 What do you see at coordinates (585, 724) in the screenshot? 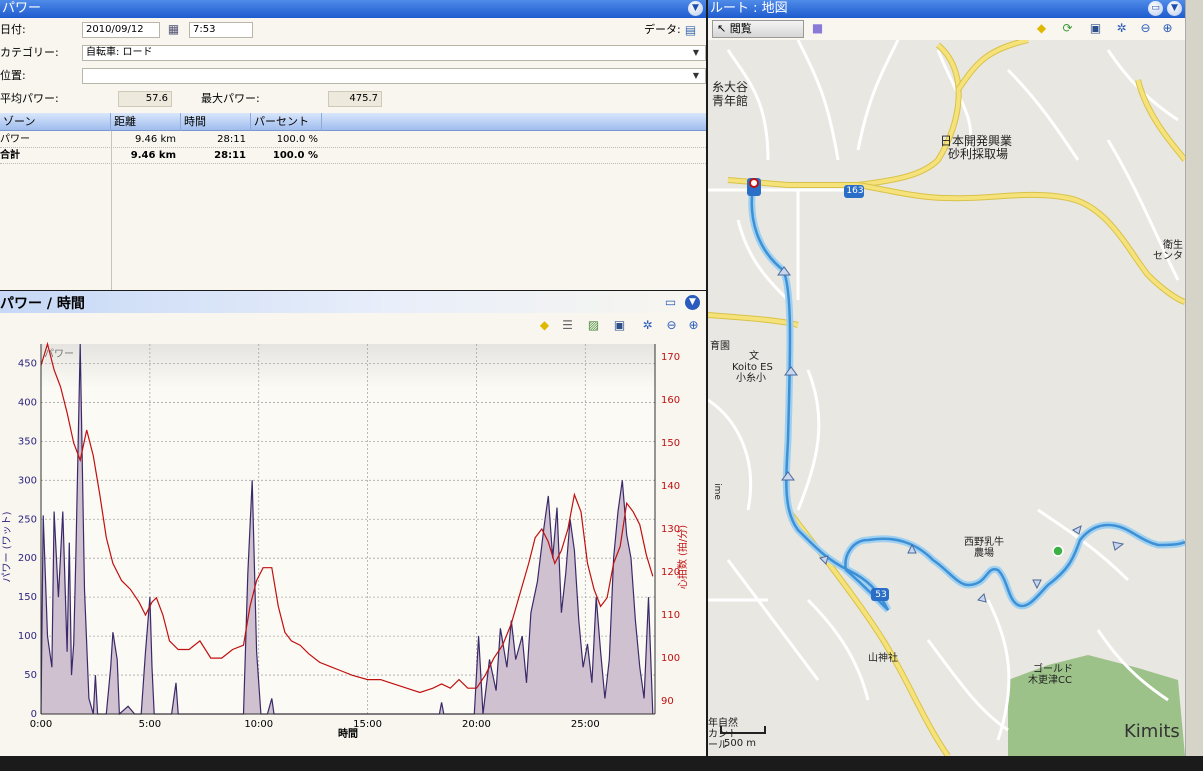
I see `x-tick-label: 25:00` at bounding box center [585, 724].